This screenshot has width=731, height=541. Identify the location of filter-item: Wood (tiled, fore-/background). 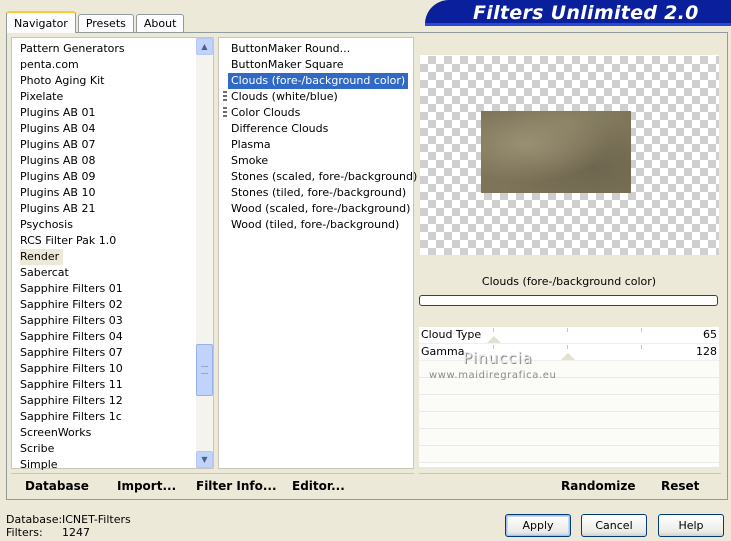
(321, 225).